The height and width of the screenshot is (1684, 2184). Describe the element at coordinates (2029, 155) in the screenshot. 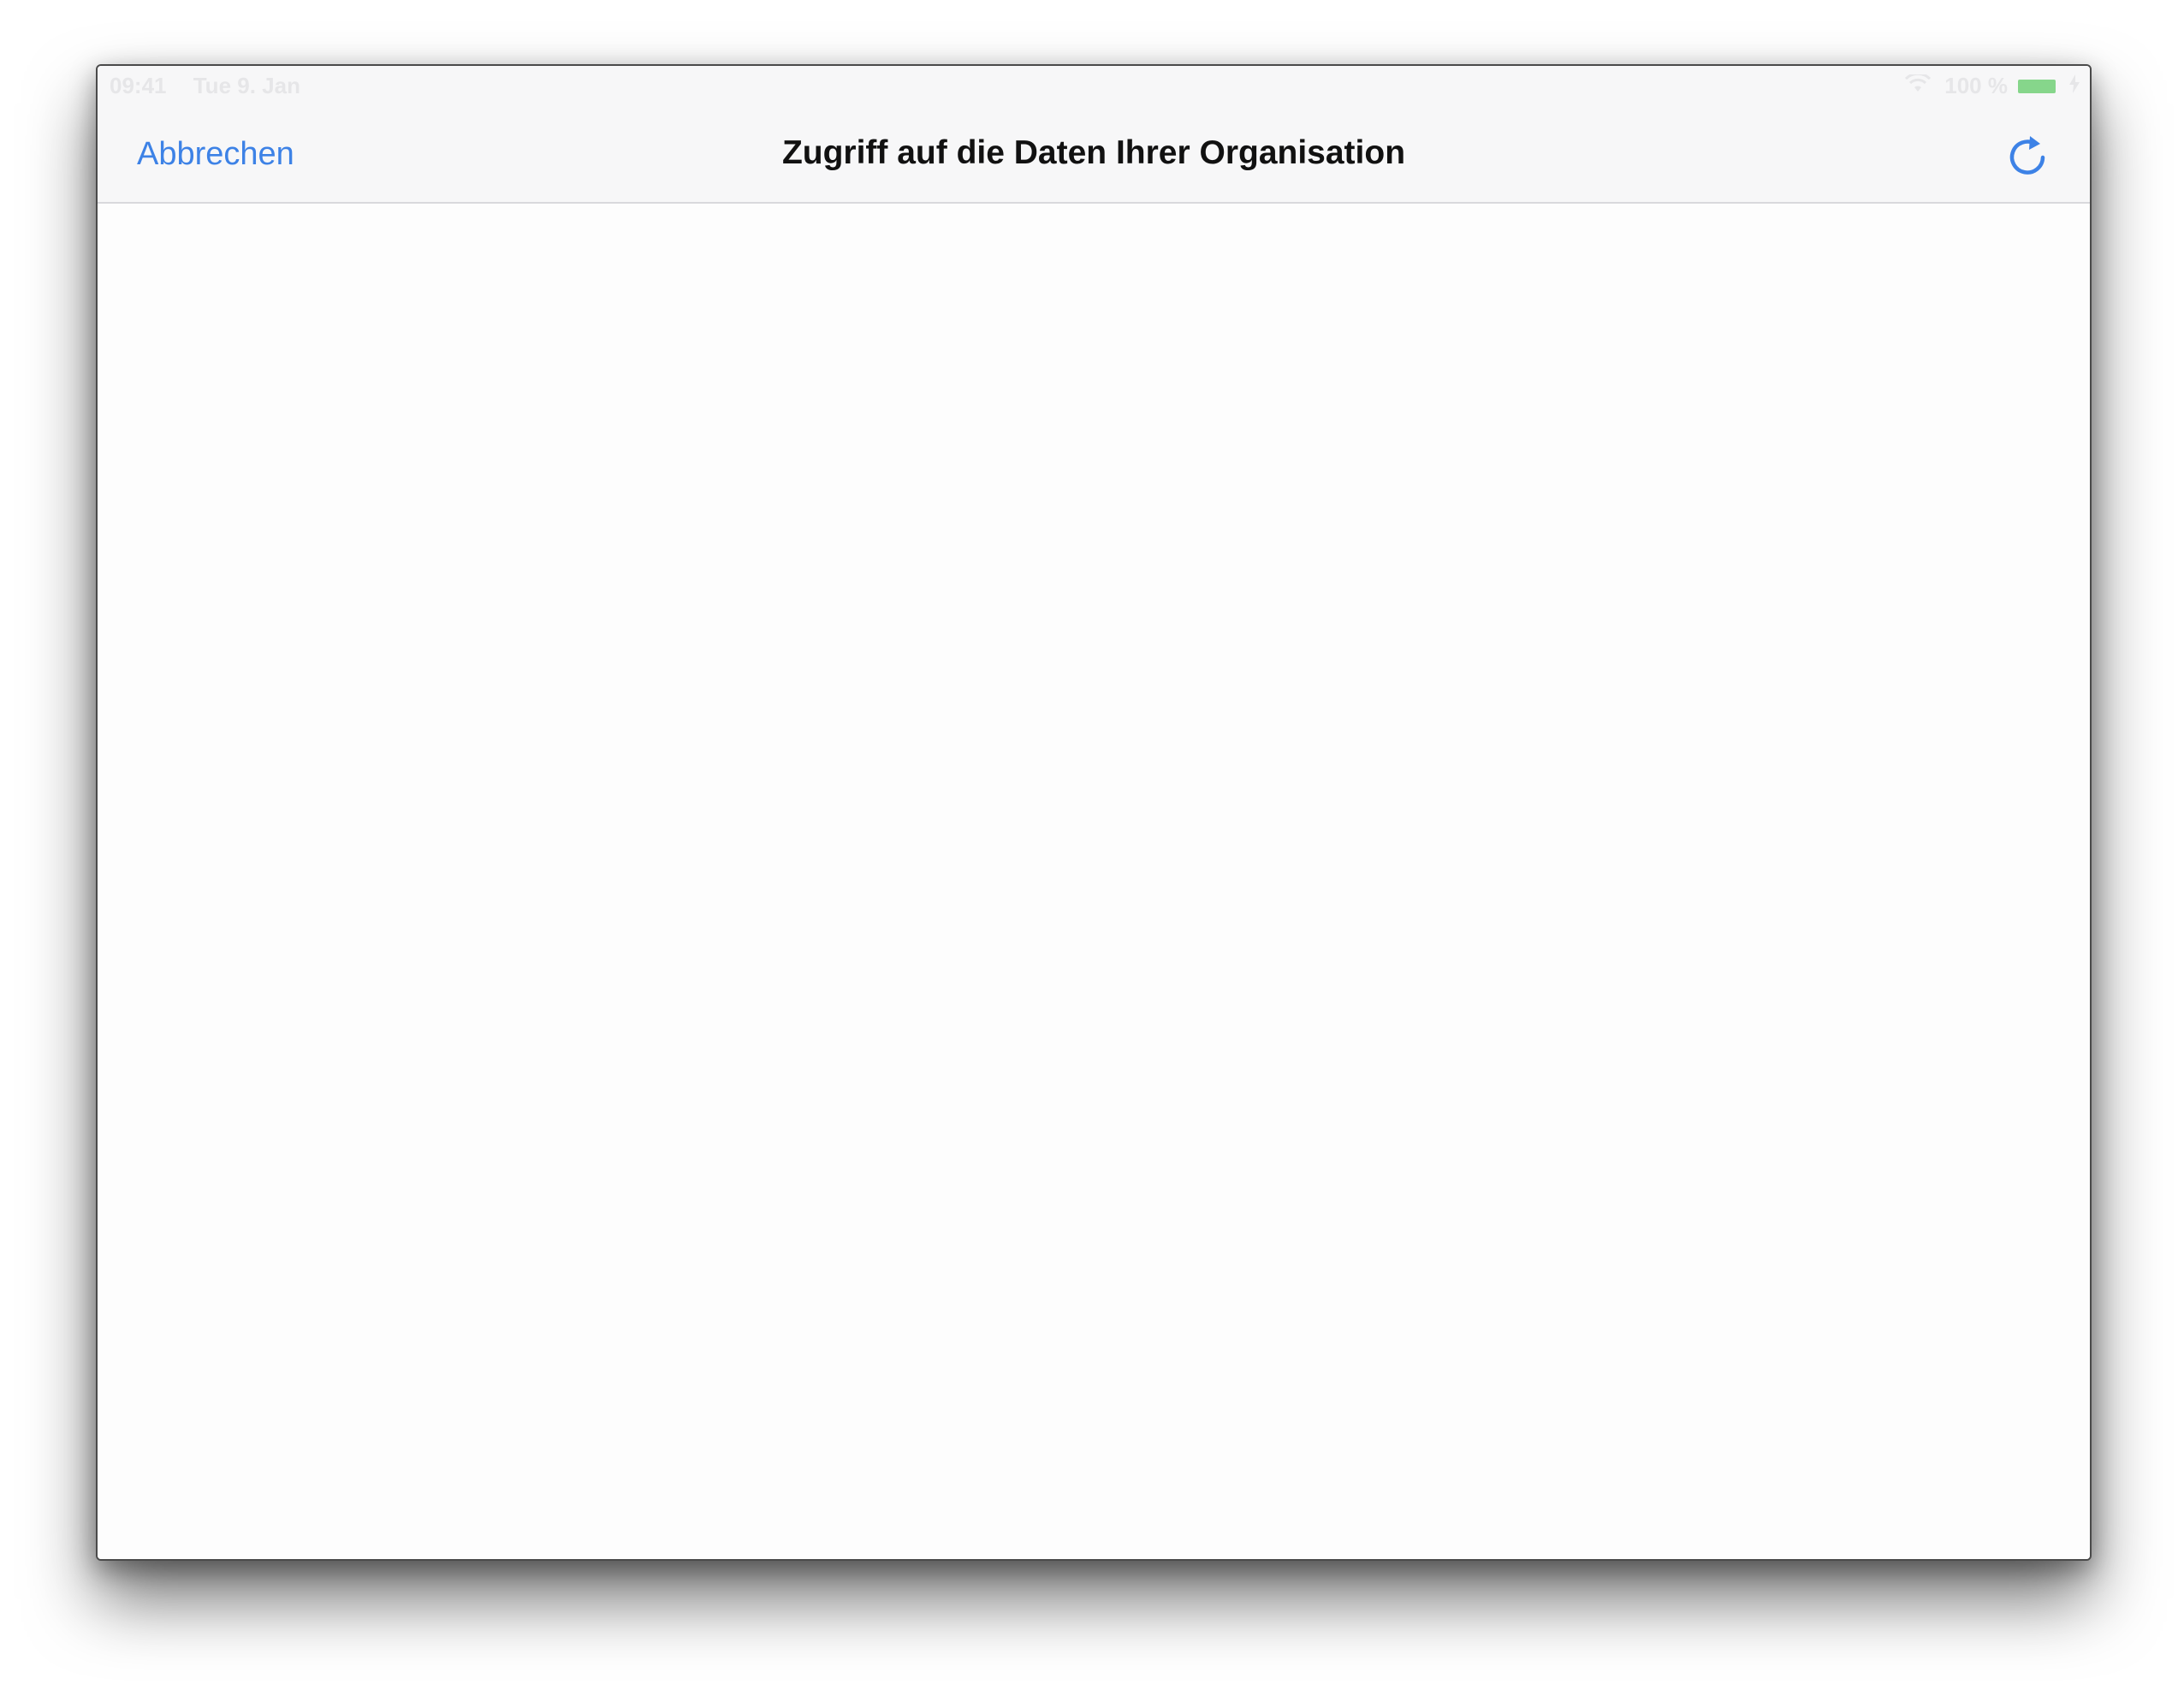

I see `refresh-icon` at that location.